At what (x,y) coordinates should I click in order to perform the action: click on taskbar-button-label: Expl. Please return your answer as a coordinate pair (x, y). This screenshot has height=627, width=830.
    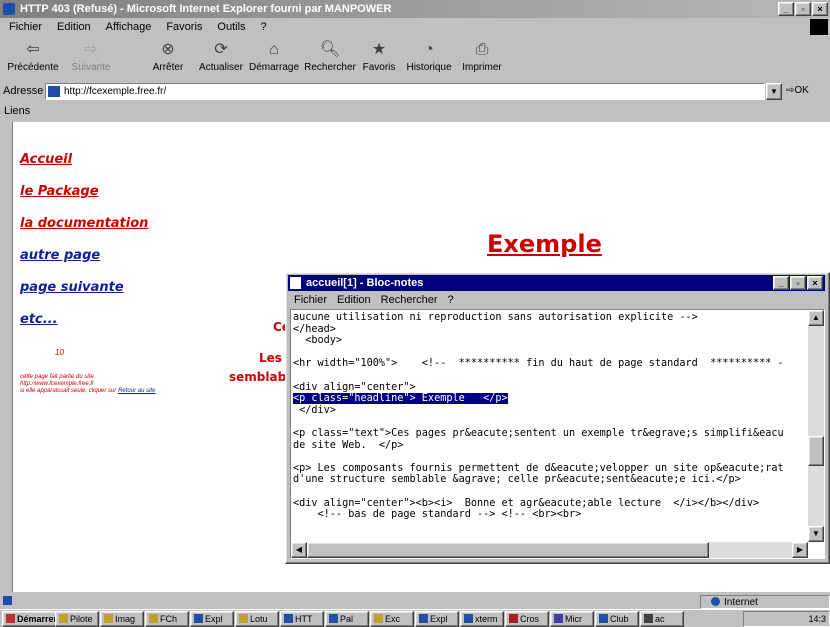
    Looking at the image, I should click on (214, 619).